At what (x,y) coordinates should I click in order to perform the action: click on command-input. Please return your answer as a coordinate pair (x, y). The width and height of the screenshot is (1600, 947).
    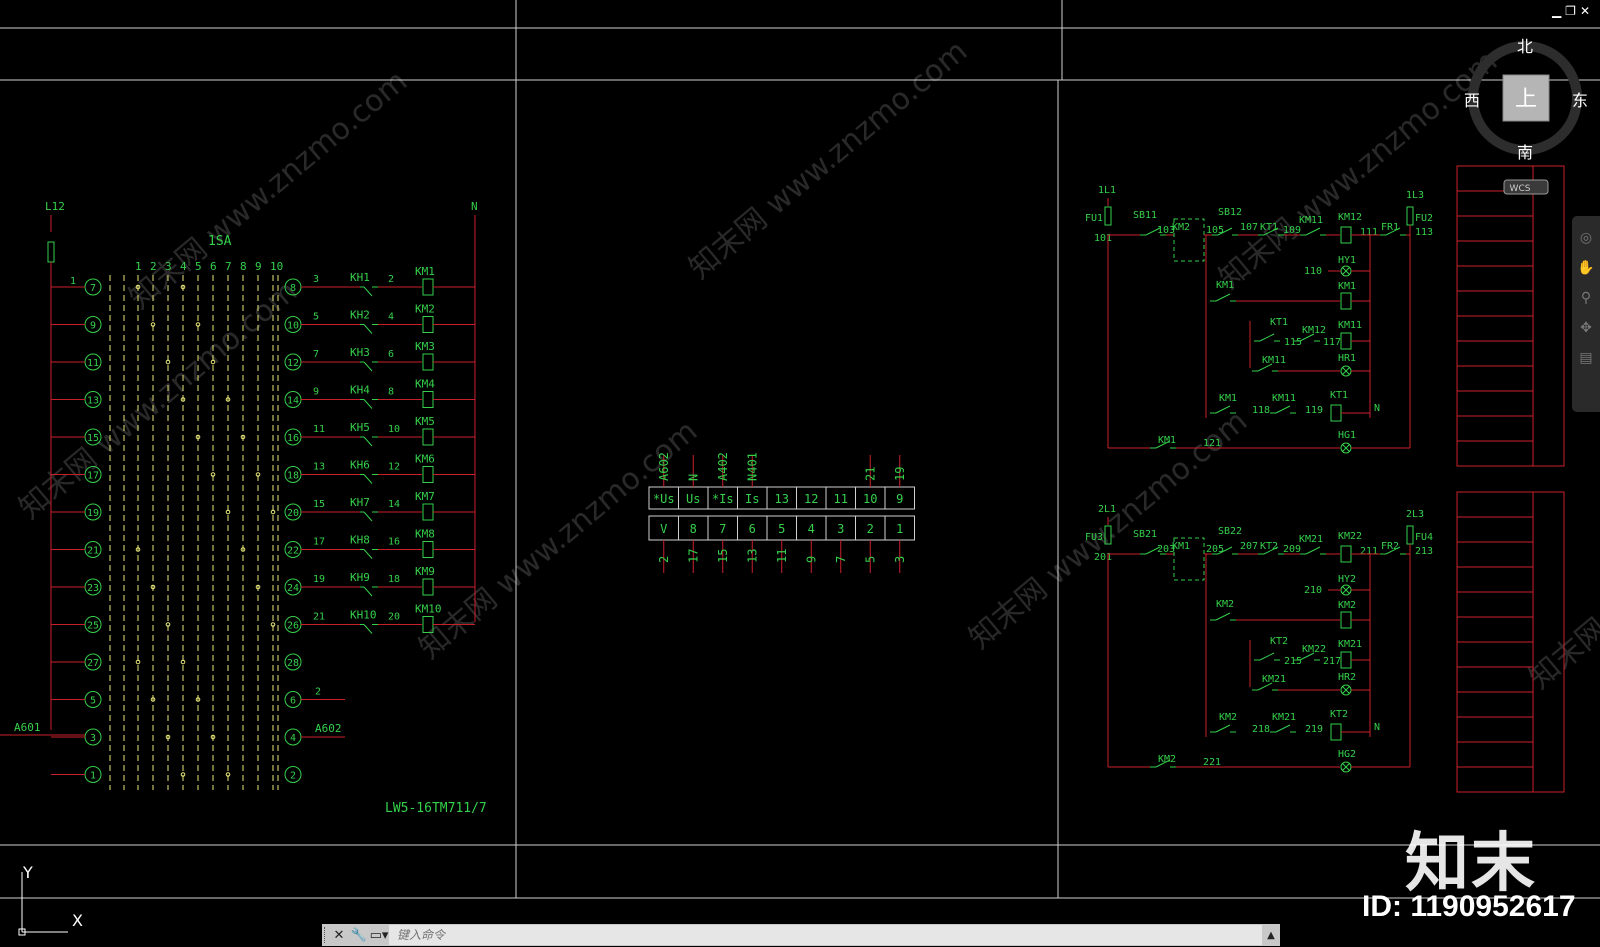
    Looking at the image, I should click on (787, 935).